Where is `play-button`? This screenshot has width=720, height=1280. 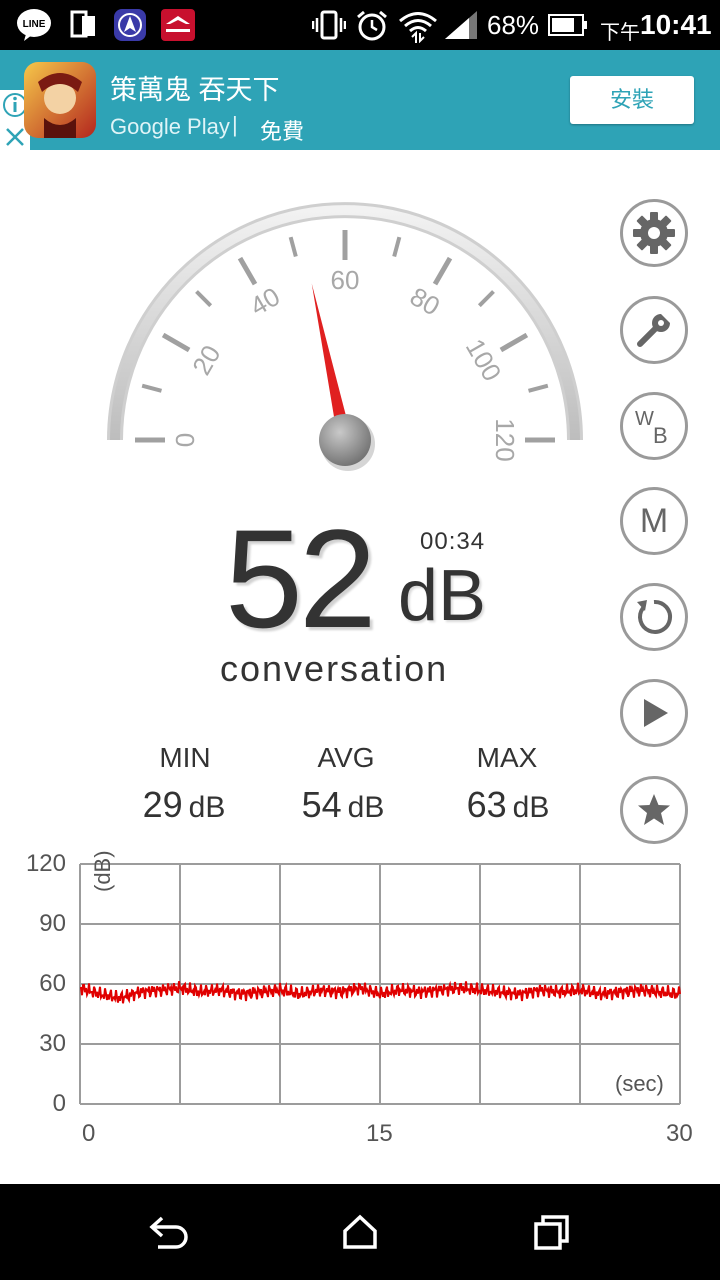 play-button is located at coordinates (654, 713).